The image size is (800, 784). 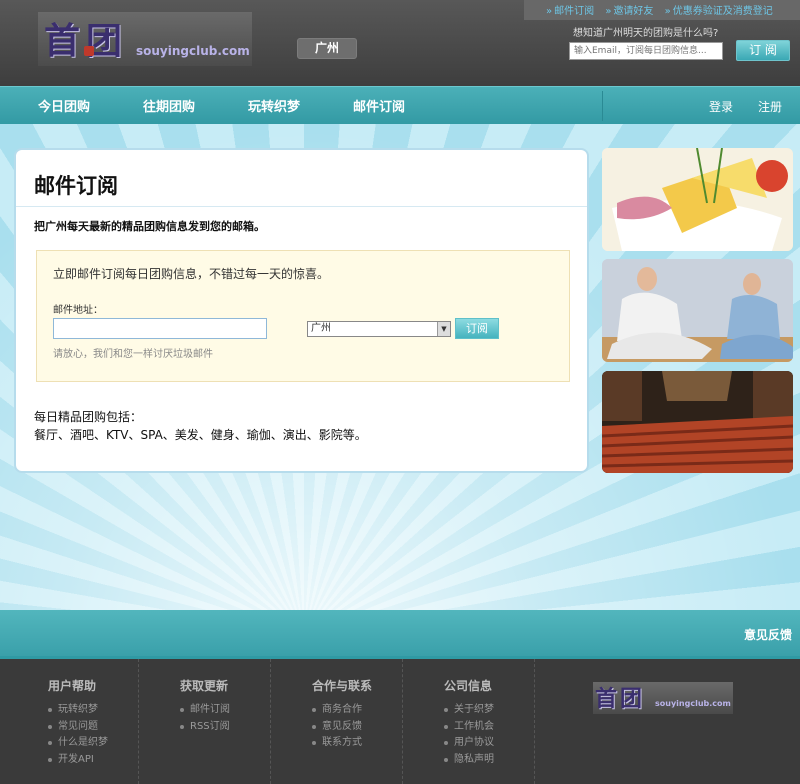 What do you see at coordinates (629, 11) in the screenshot?
I see `toplink-invite-friends: » 邀请好友` at bounding box center [629, 11].